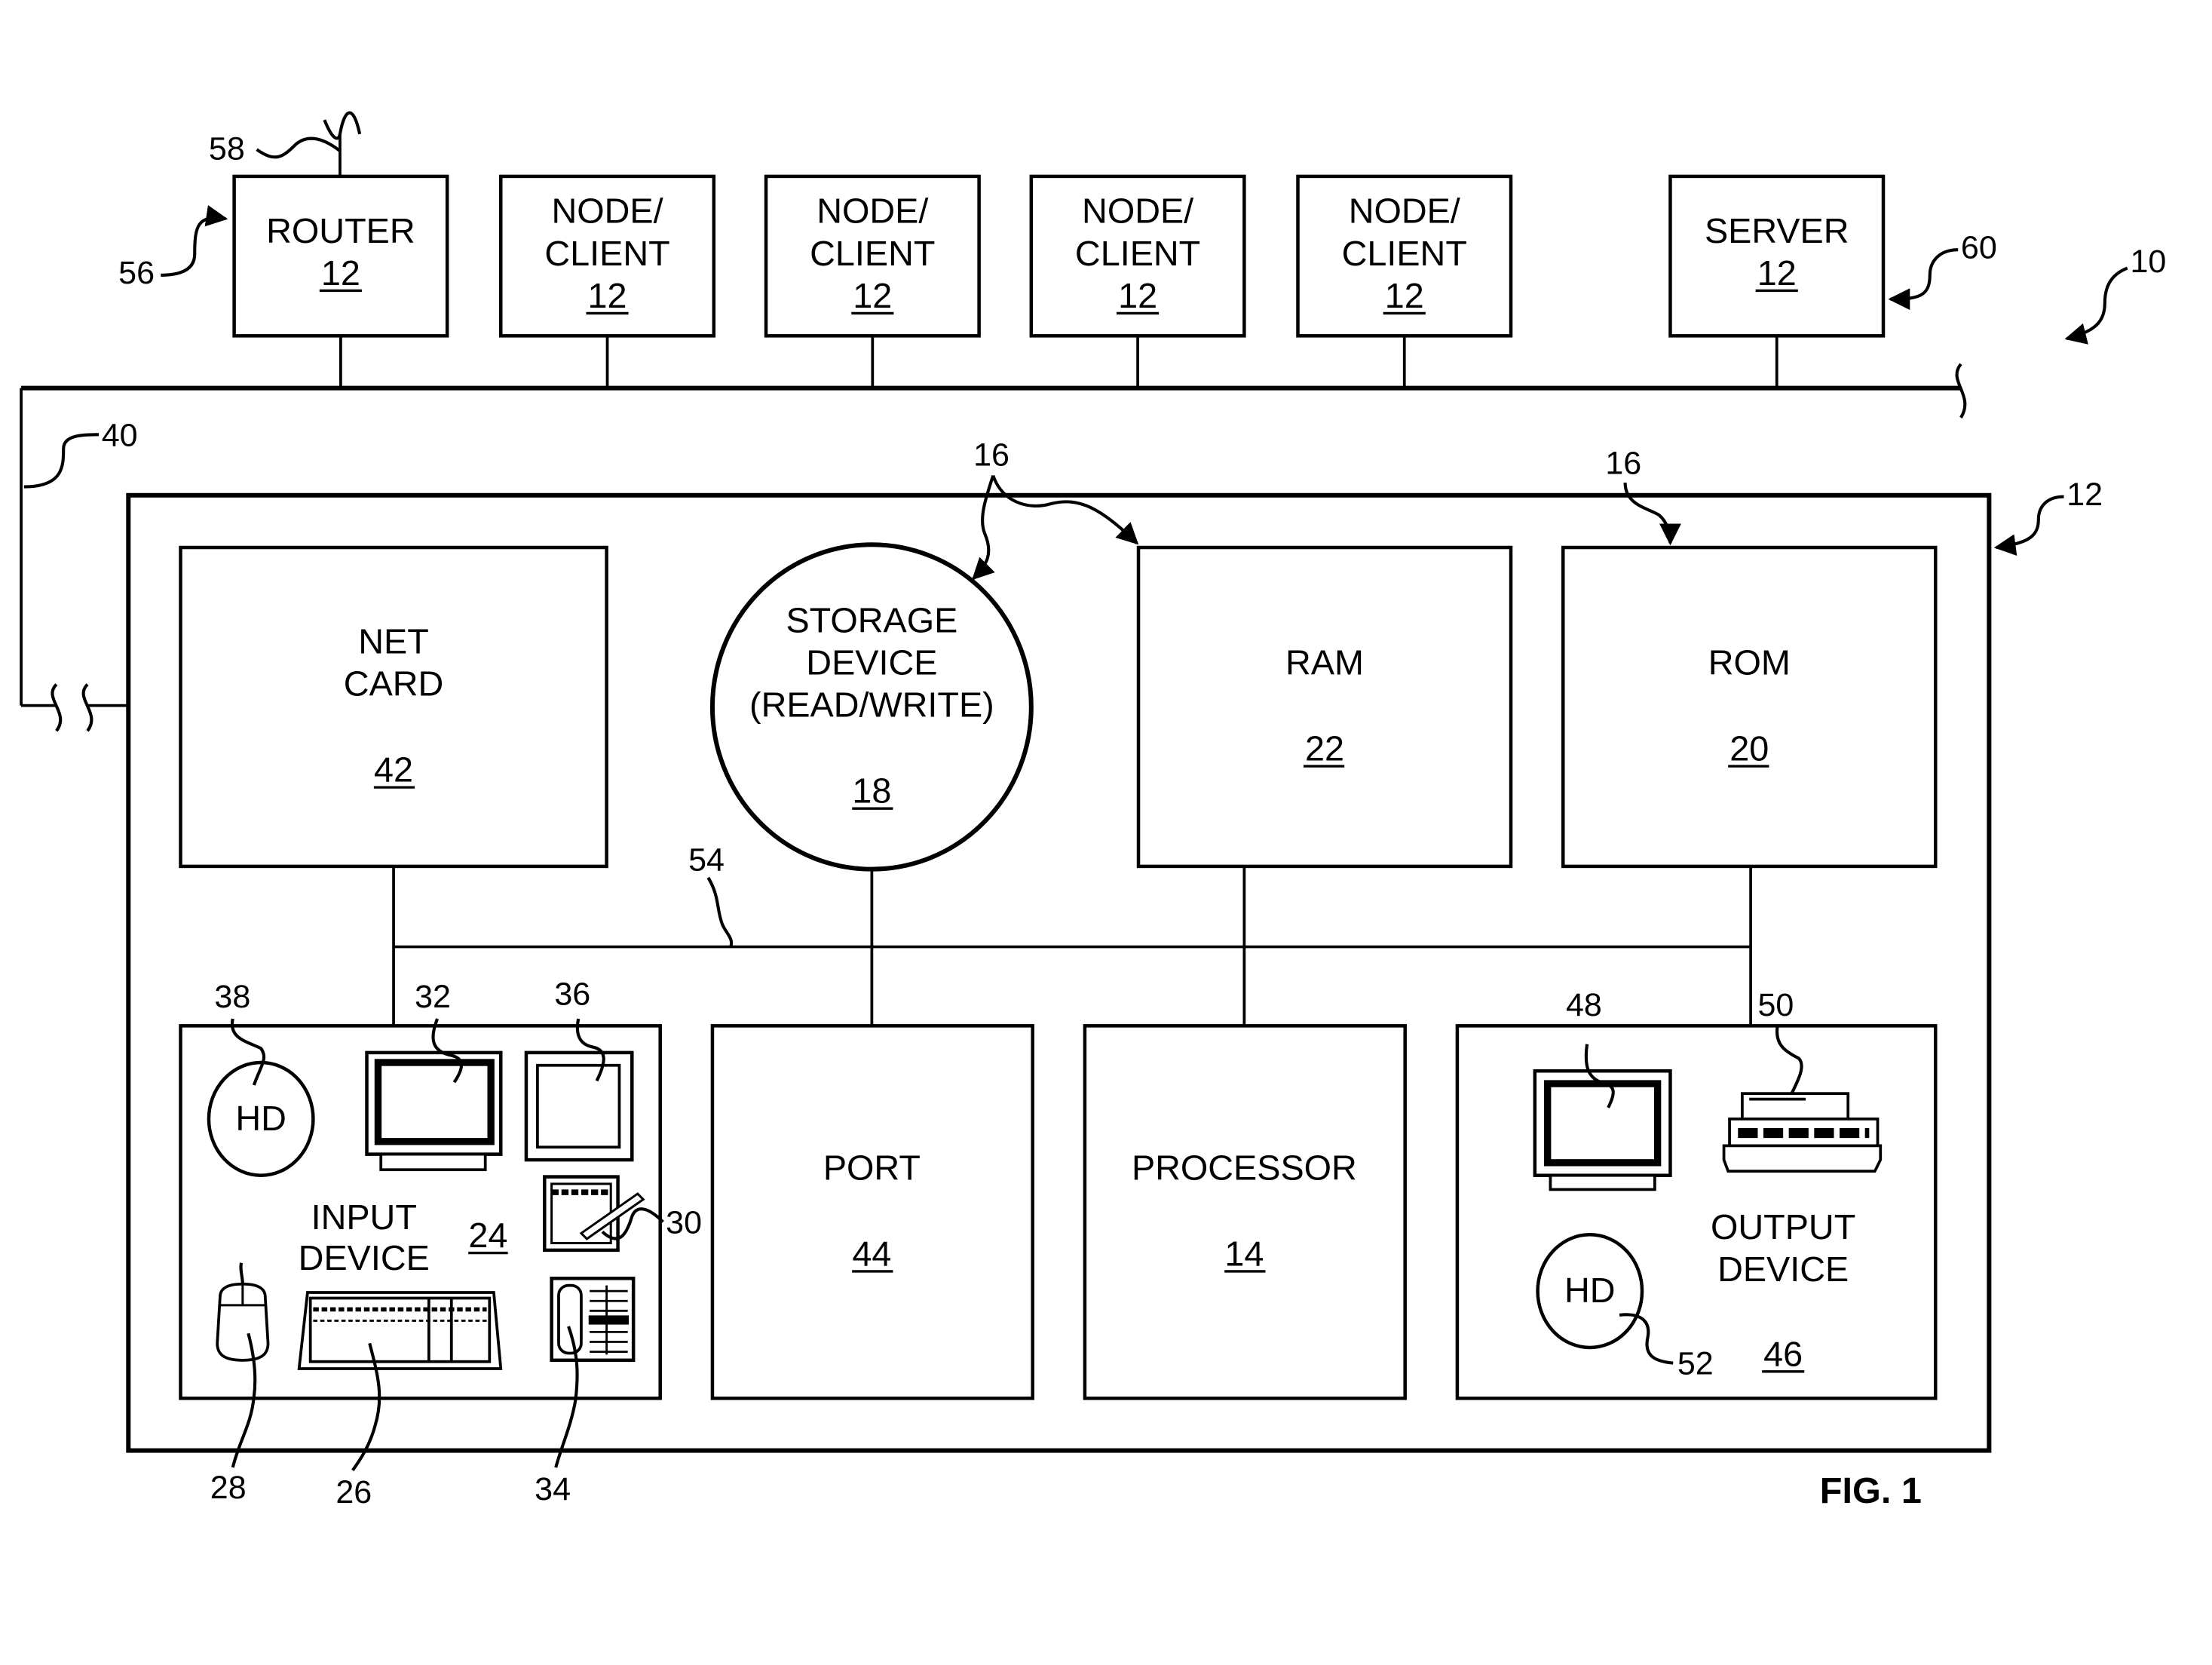 The image size is (2212, 1665). Describe the element at coordinates (1695, 1364) in the screenshot. I see `svg-text: 52` at that location.